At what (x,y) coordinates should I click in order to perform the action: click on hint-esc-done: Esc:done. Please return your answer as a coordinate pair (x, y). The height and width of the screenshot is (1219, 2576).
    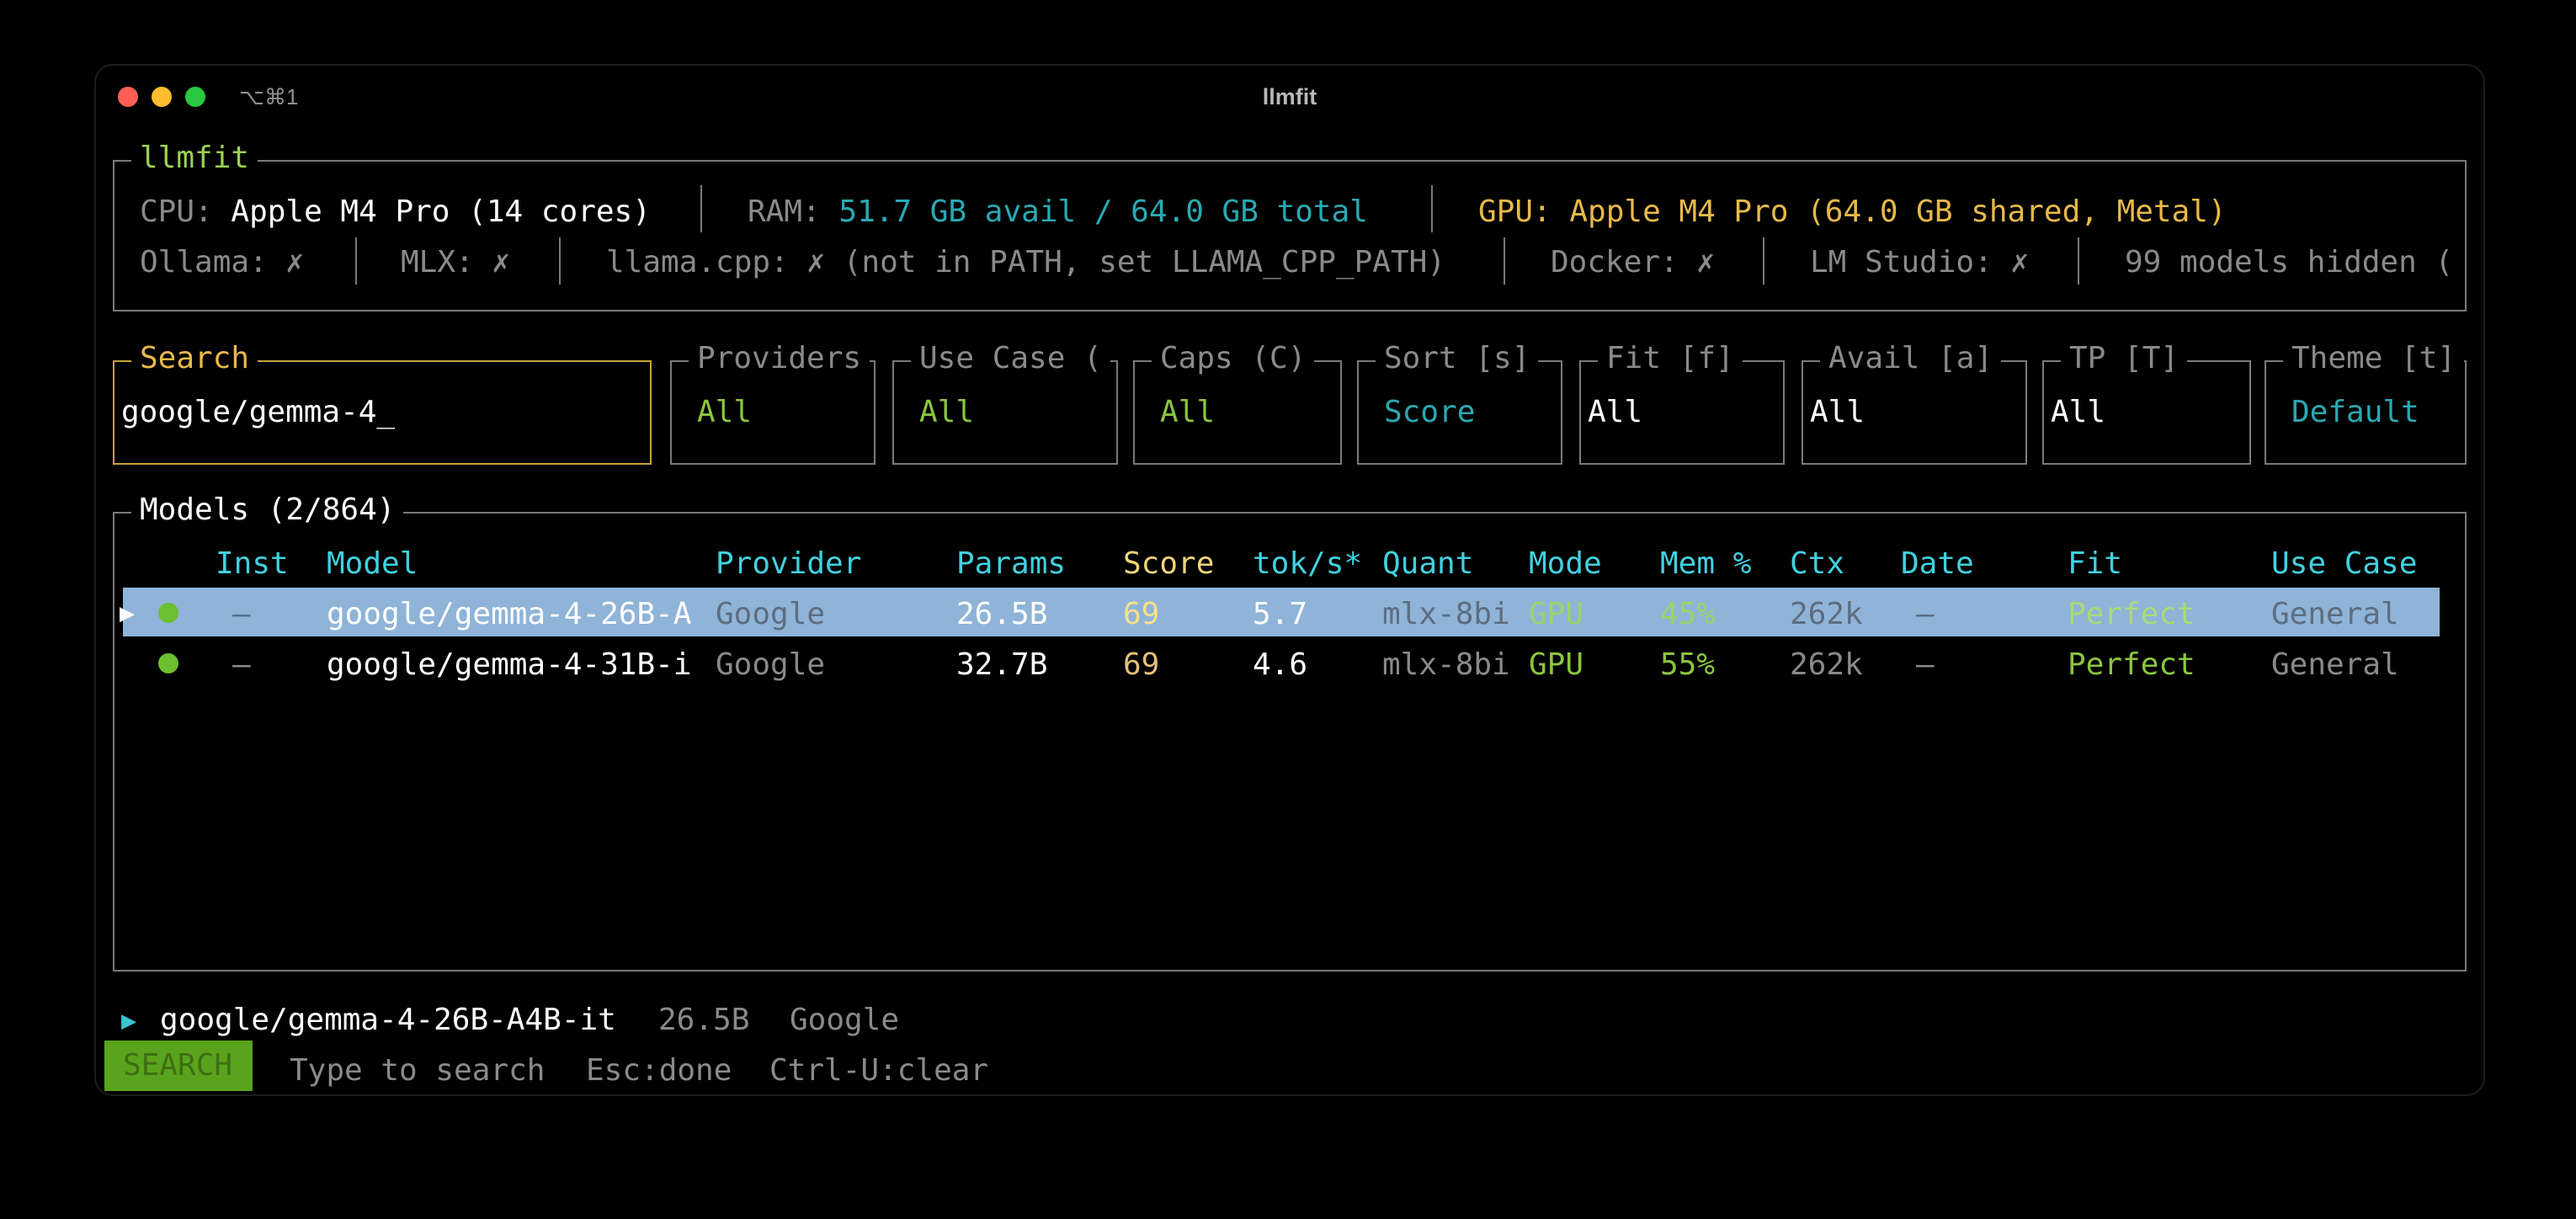
    Looking at the image, I should click on (659, 1070).